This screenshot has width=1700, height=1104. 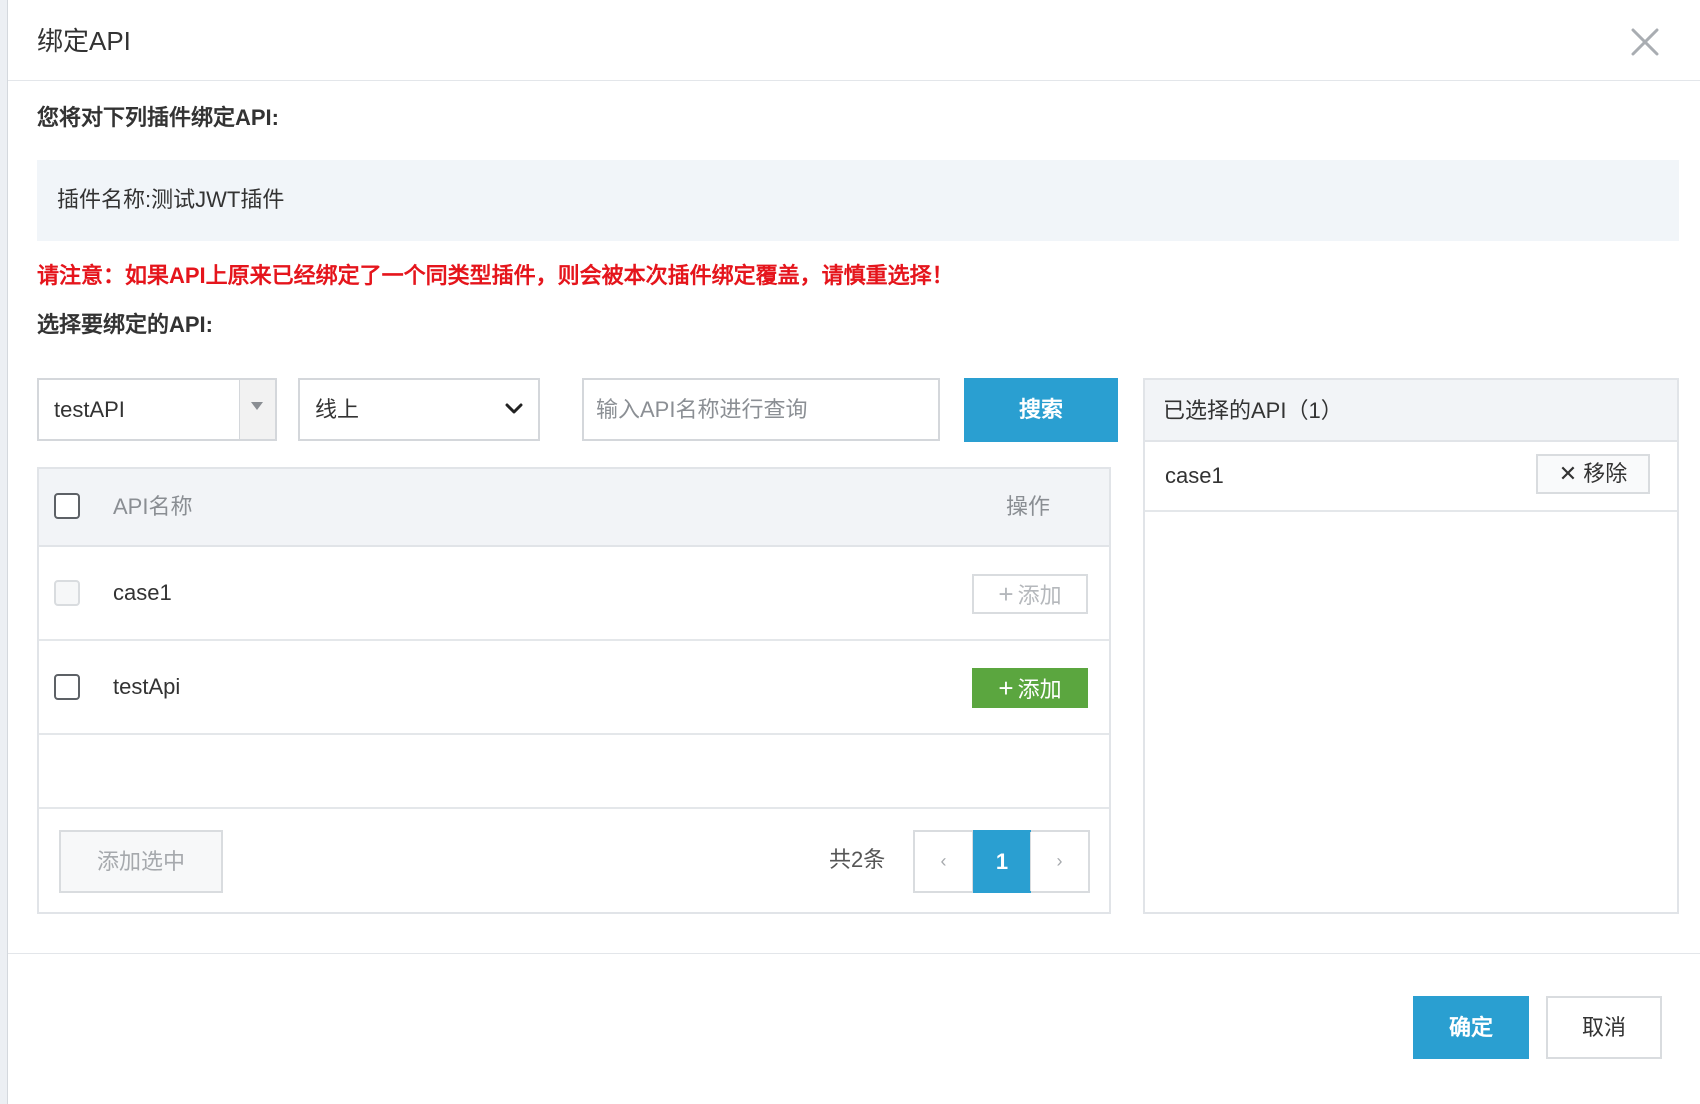 I want to click on cancel-button: 取消, so click(x=1604, y=1027).